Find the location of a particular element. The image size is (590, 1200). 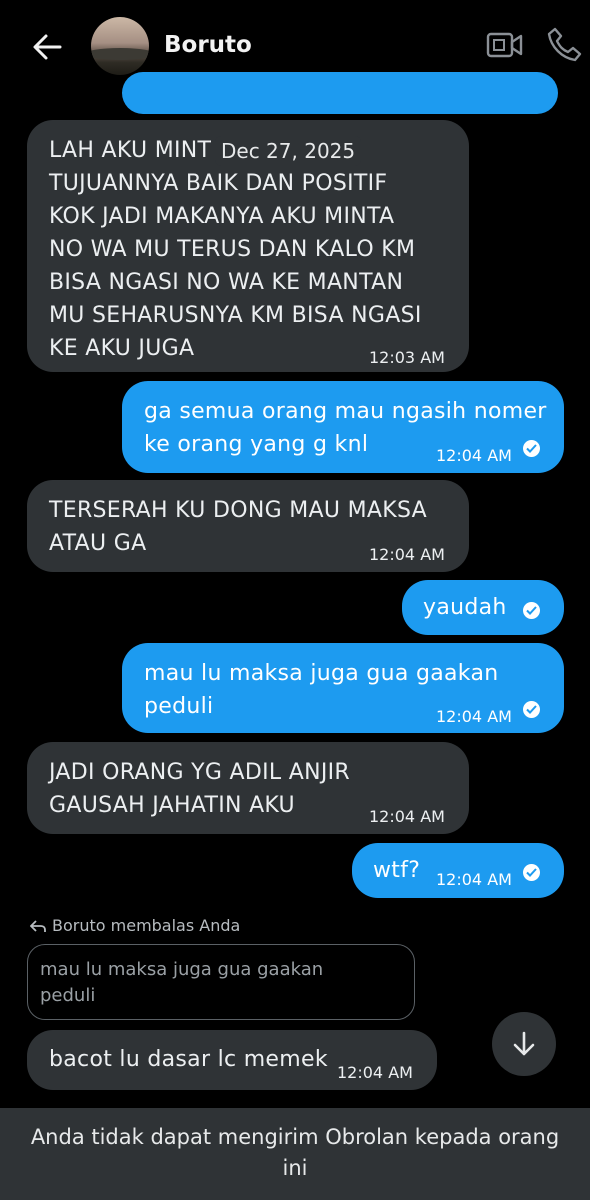

reply-indicator: Boruto membalas Anda is located at coordinates (135, 925).